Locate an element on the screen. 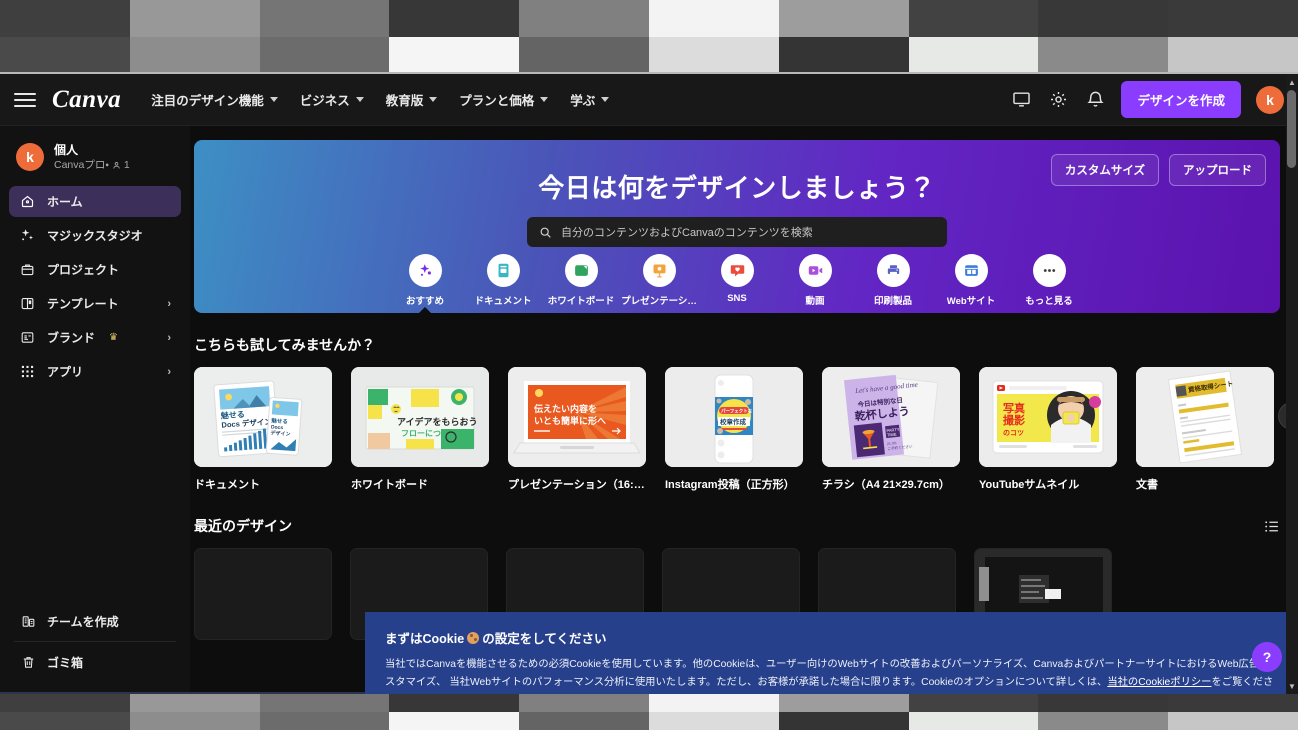 The width and height of the screenshot is (1298, 730). category-video: 動画 is located at coordinates (815, 280).